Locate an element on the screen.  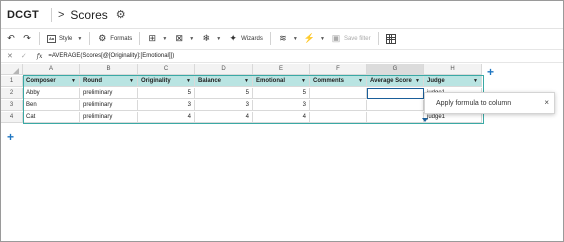
table-header-cell: Balance ▼ is located at coordinates (224, 81).